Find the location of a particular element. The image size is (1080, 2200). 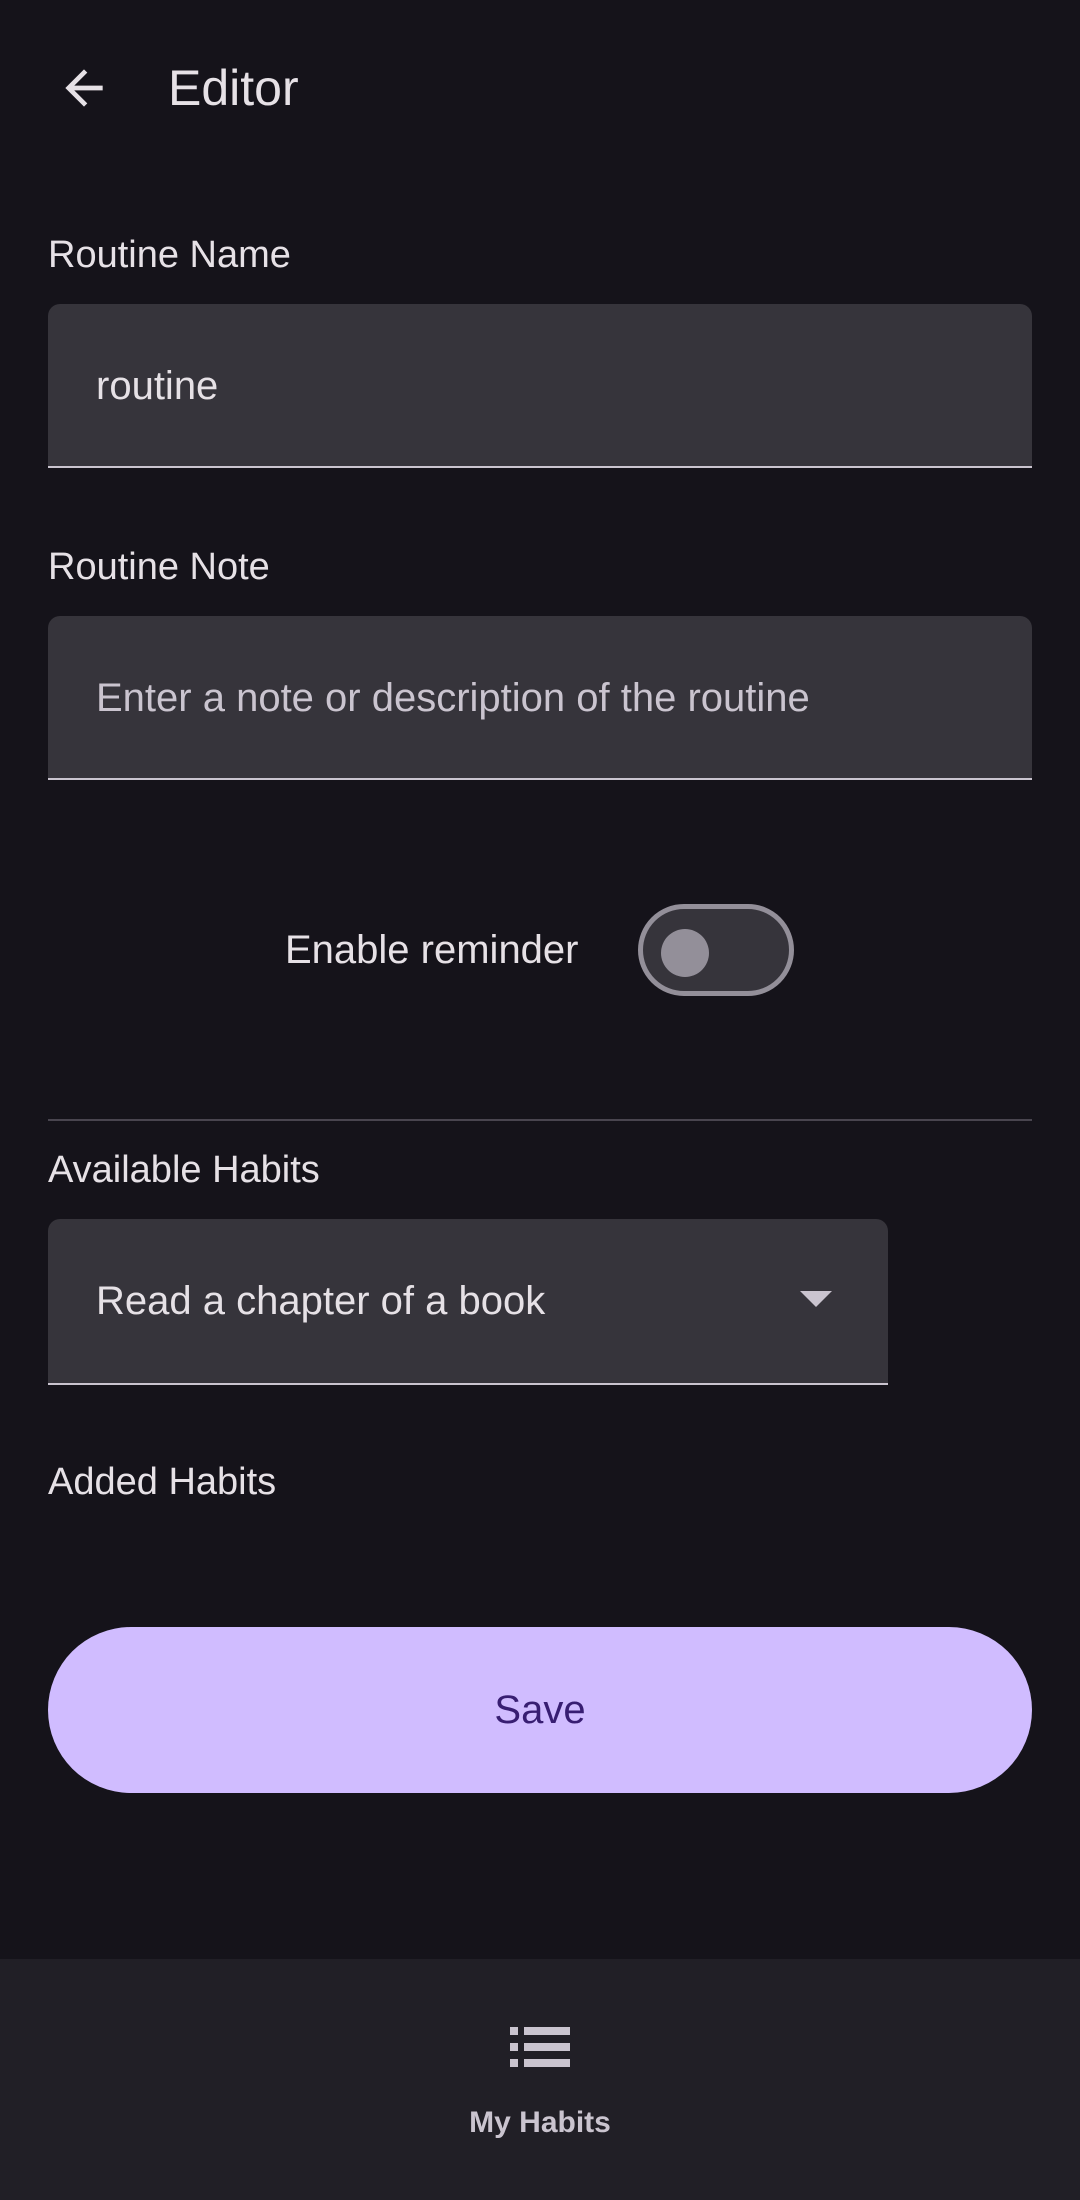

top-app-bar: Editor is located at coordinates (540, 88).